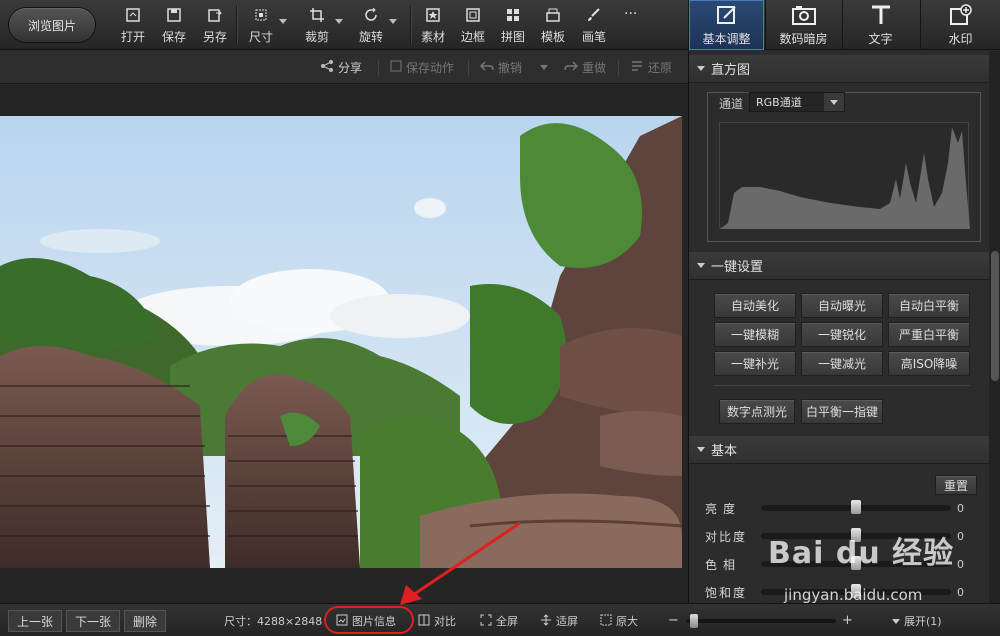 The width and height of the screenshot is (1000, 636). I want to click on fit-screen-label: 适屏, so click(567, 621).